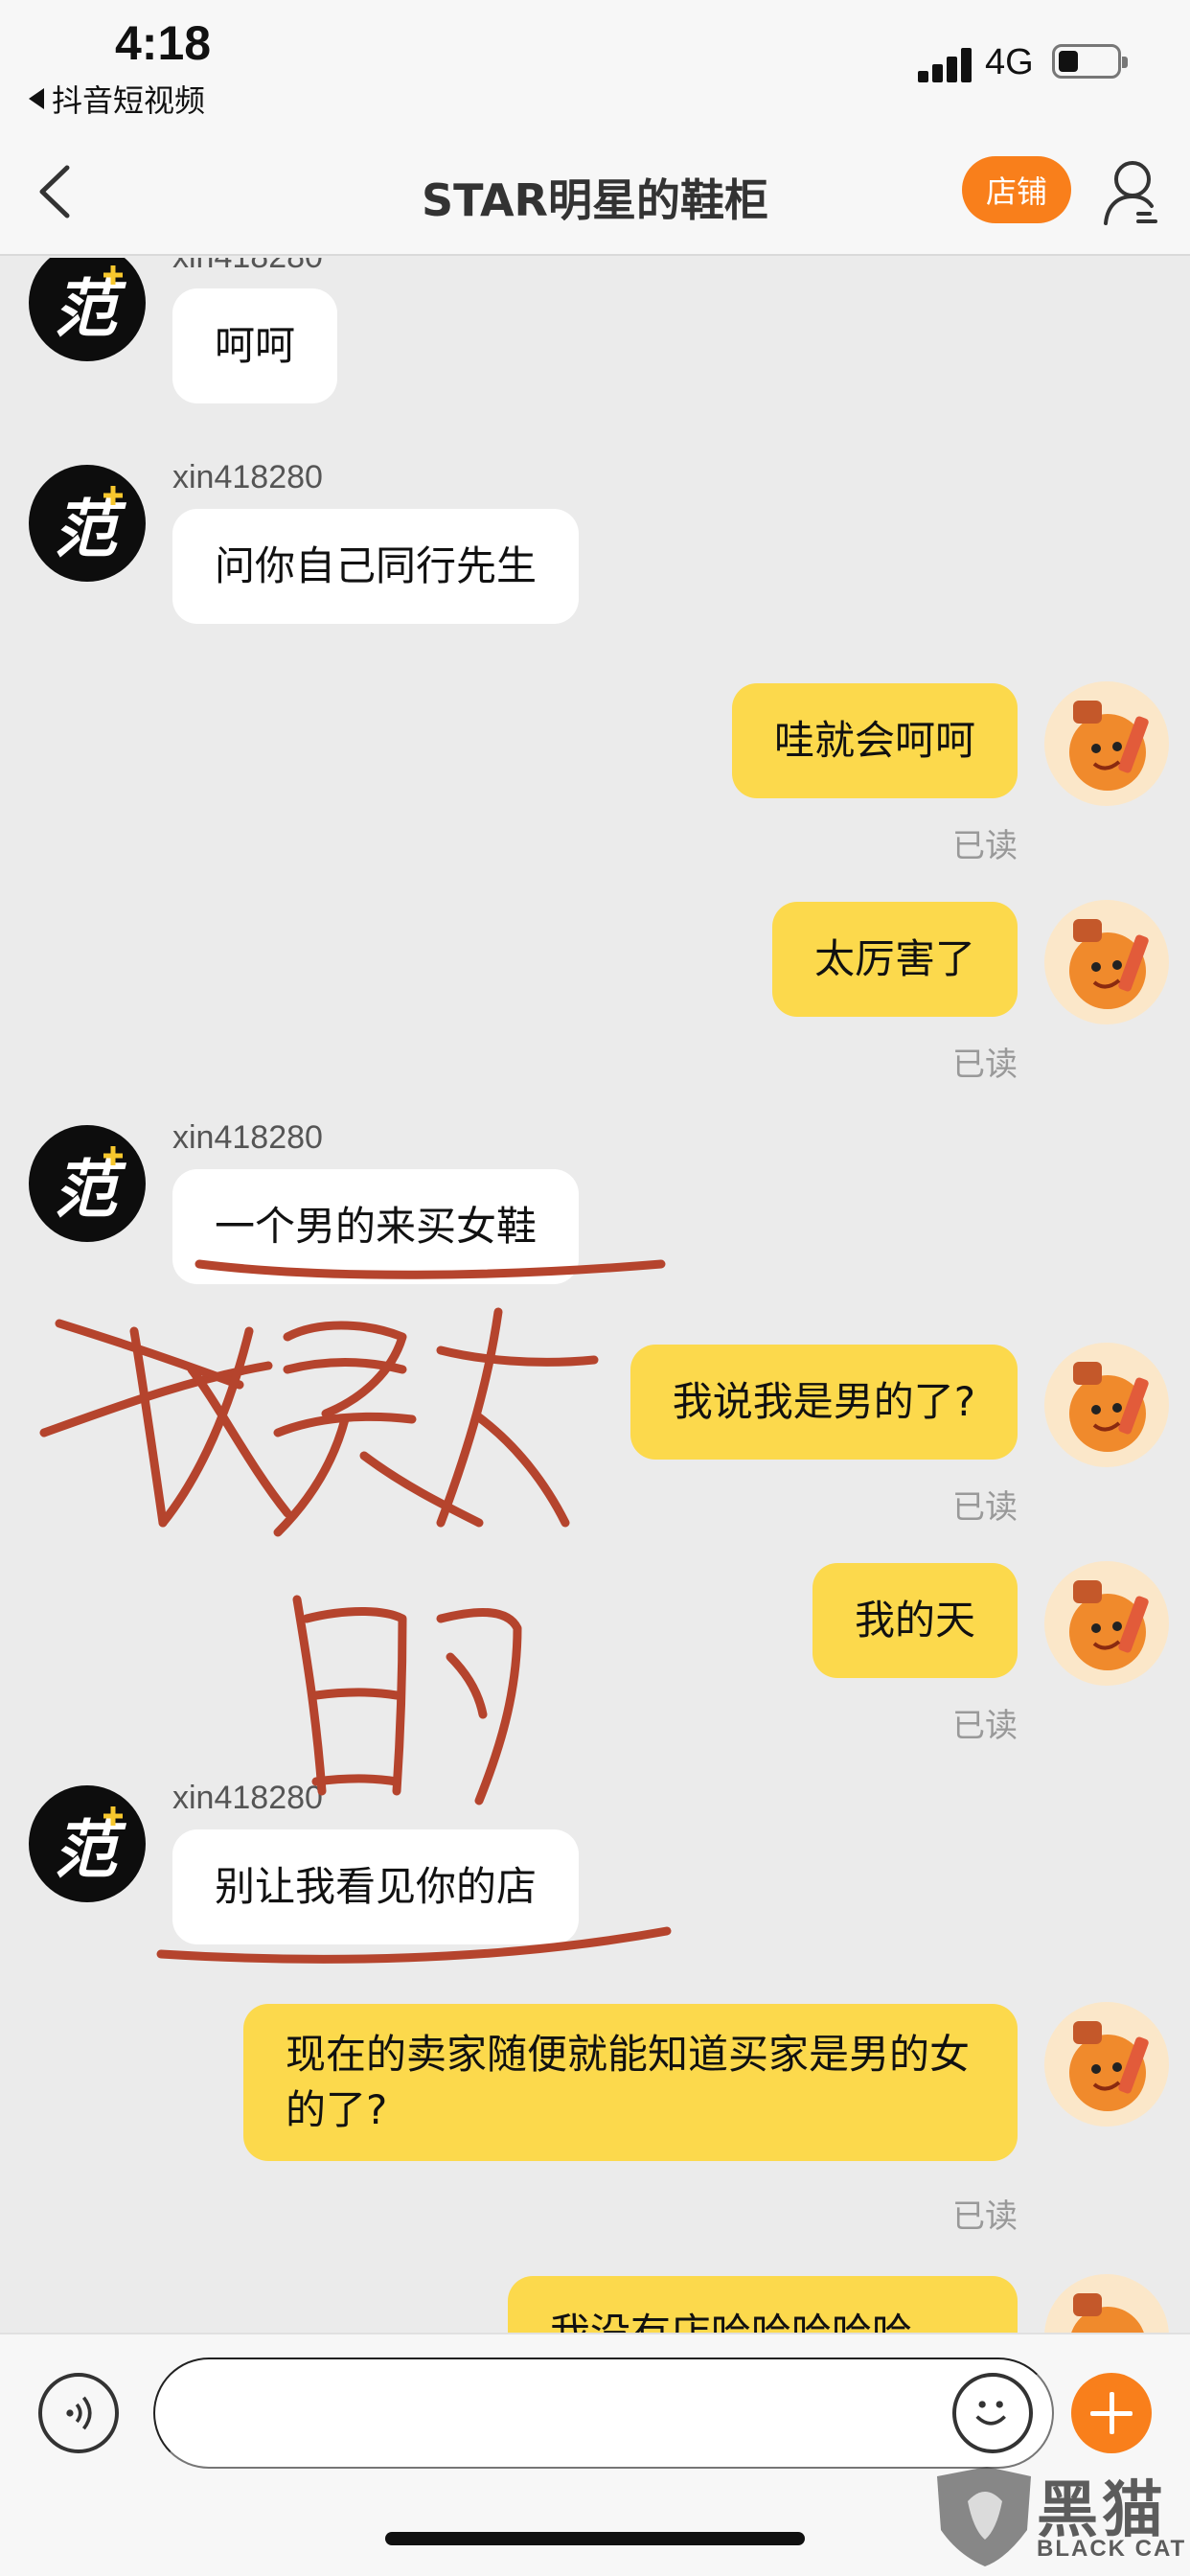  I want to click on smiley-icon, so click(990, 2413).